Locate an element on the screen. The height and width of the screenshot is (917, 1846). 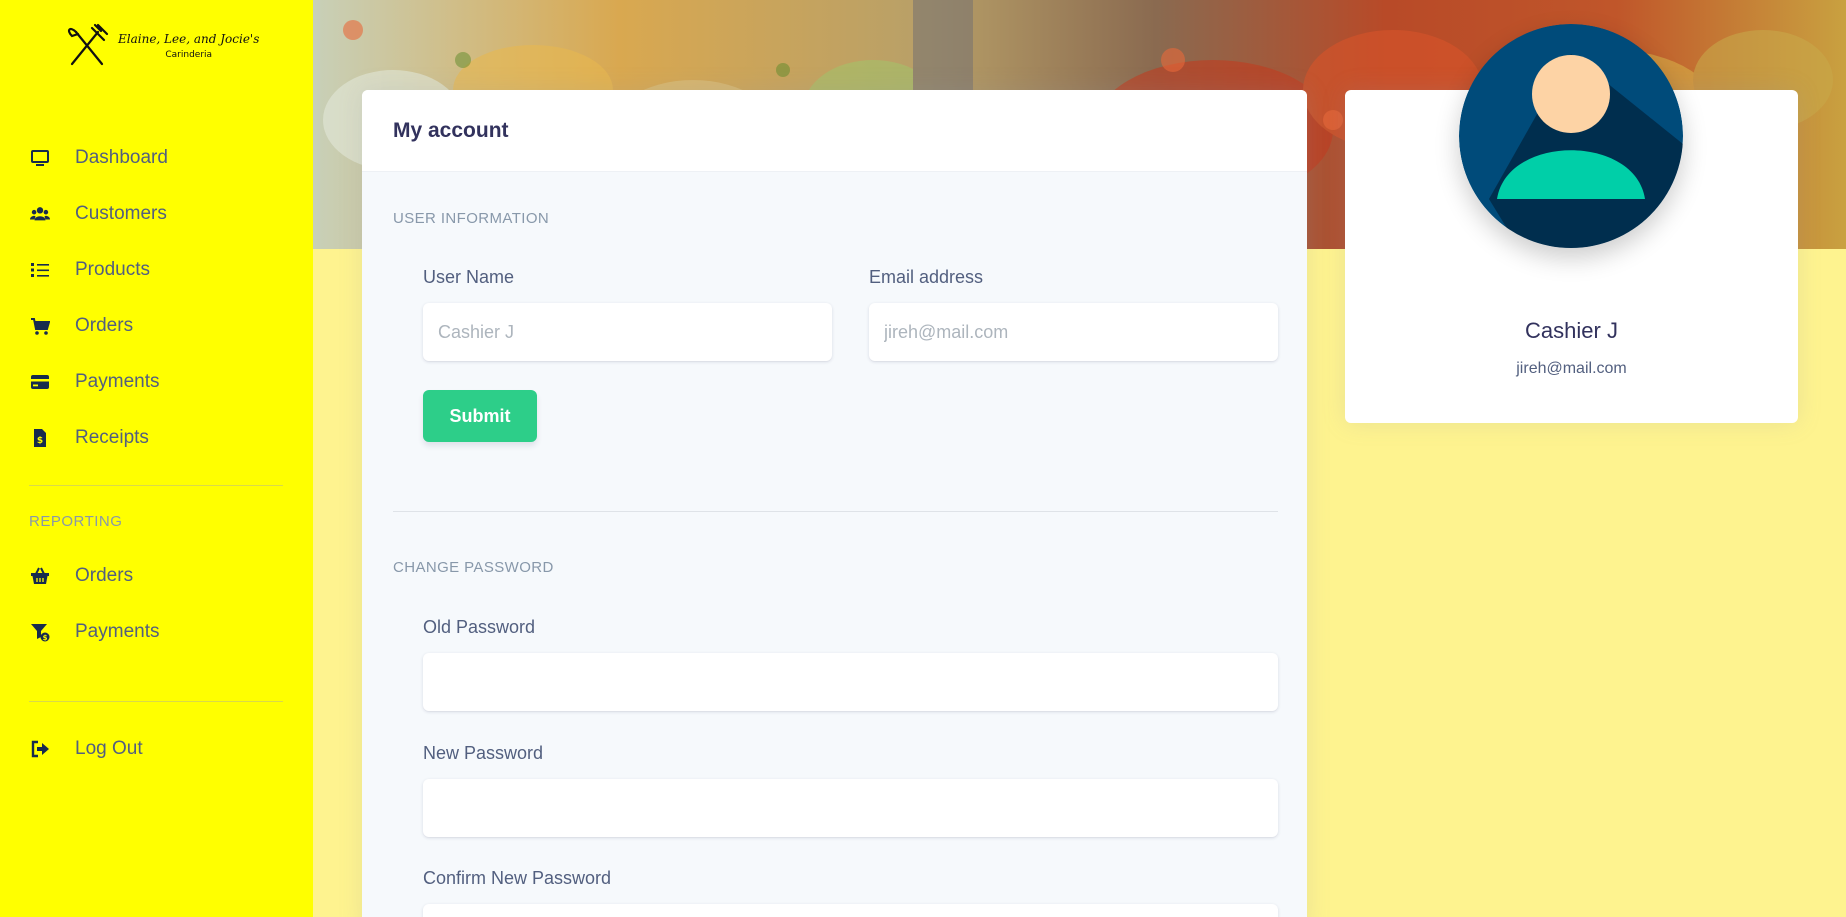
username-input is located at coordinates (627, 332).